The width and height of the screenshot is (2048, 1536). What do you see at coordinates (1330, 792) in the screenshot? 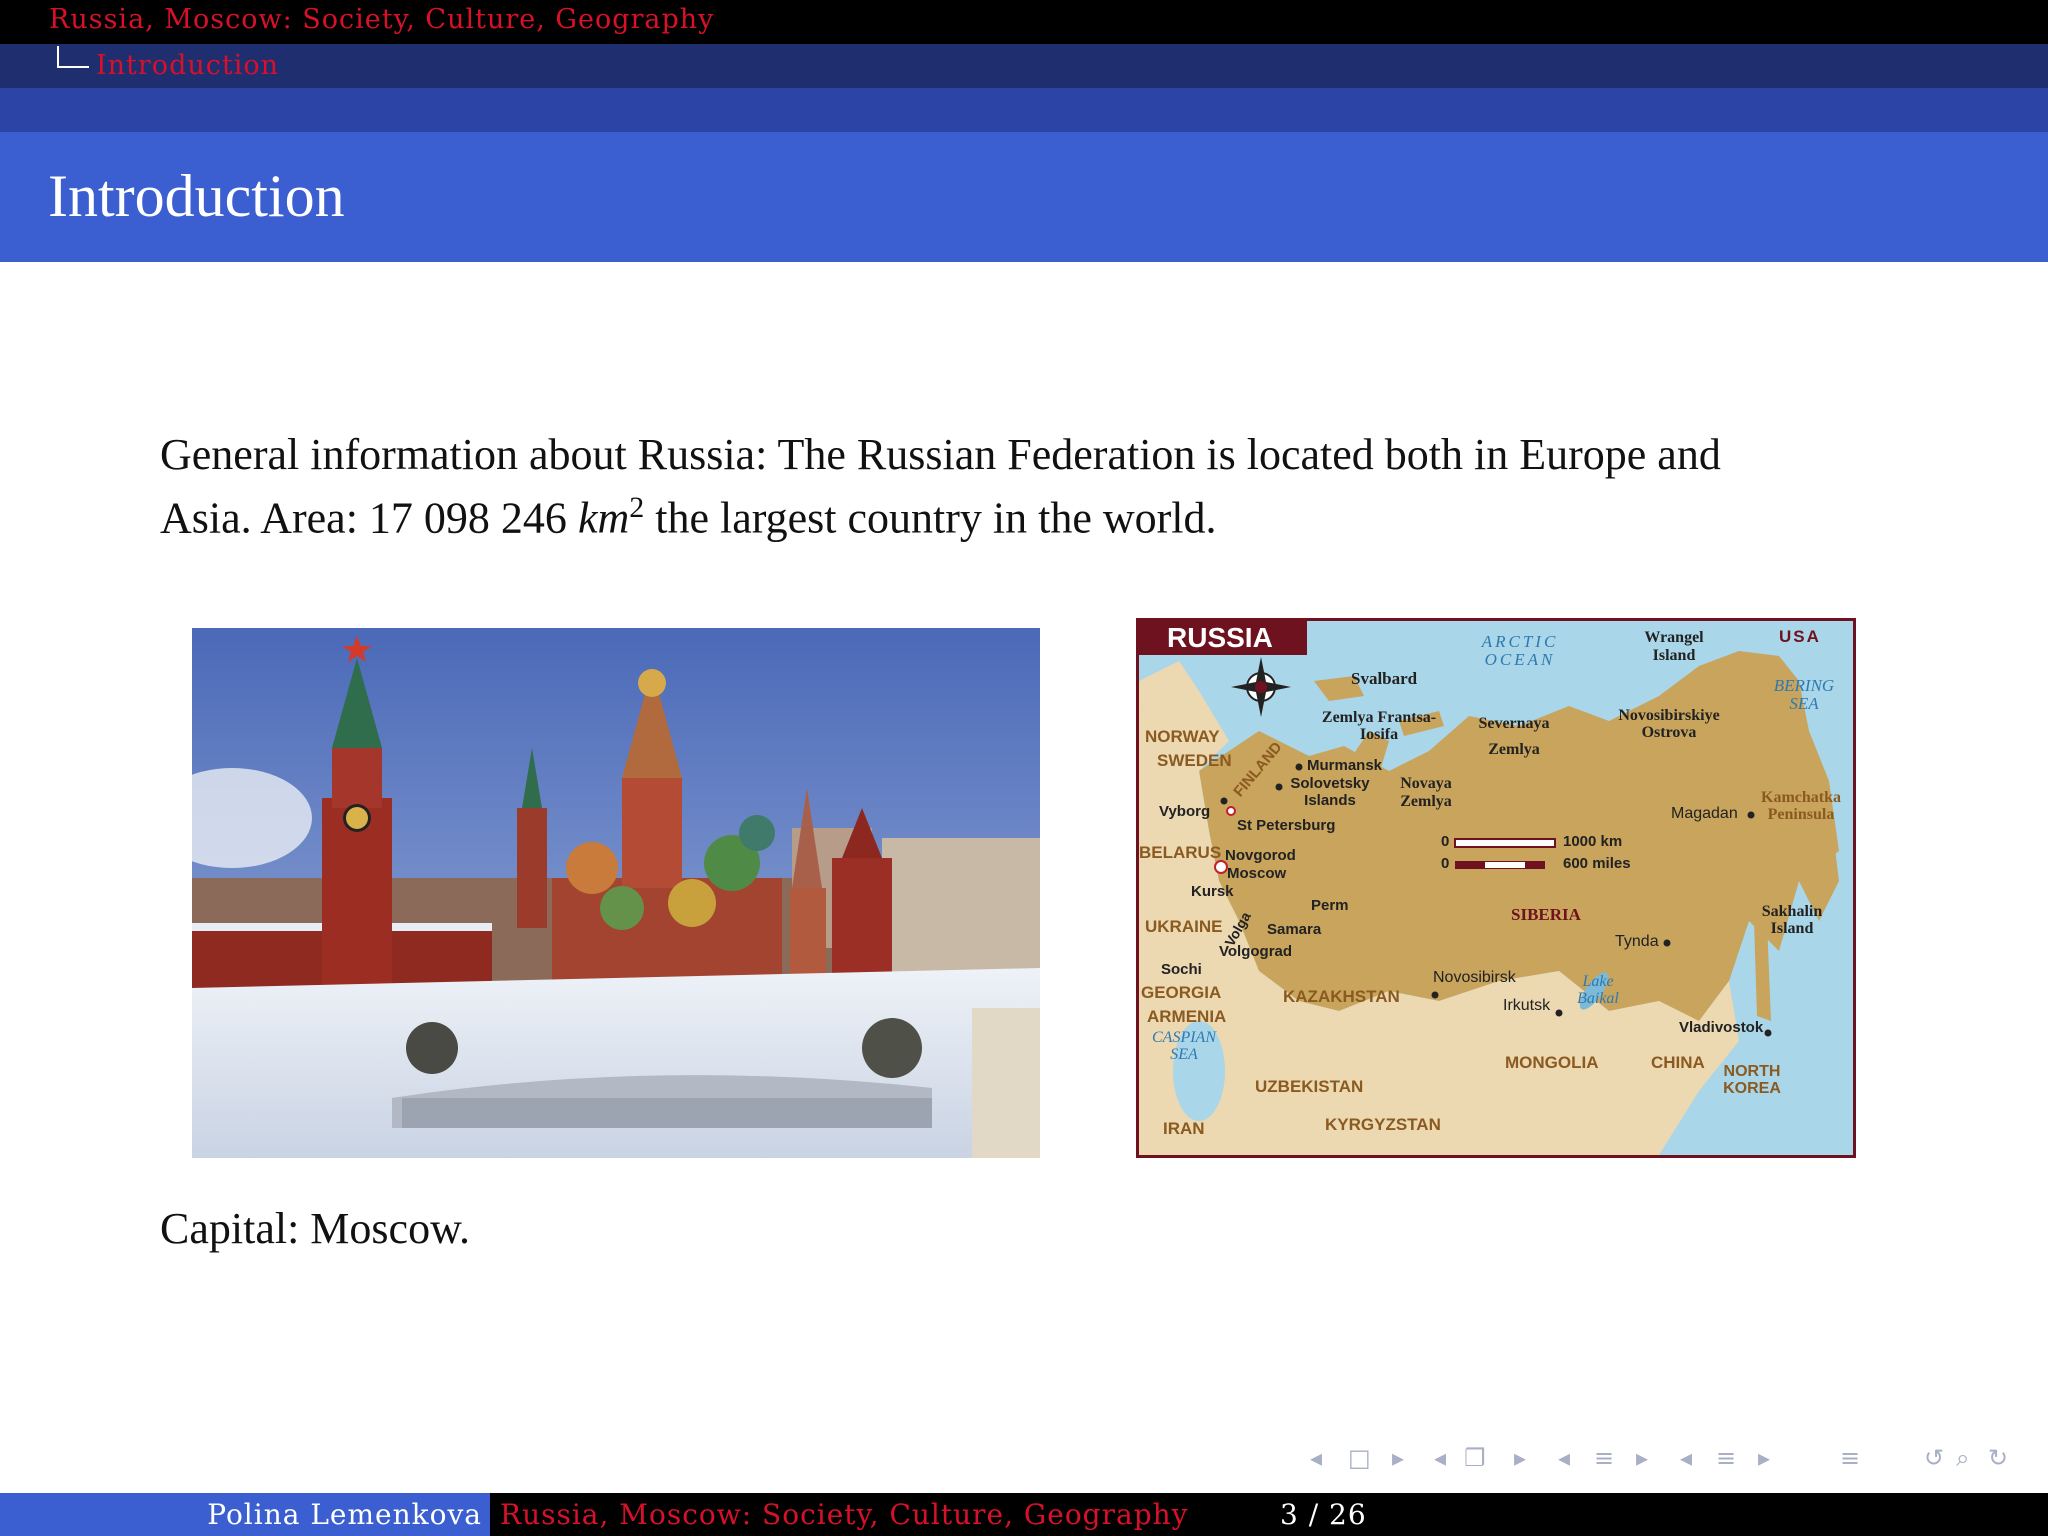
I see `map-label-solovetsky: Solovetsky Islands` at bounding box center [1330, 792].